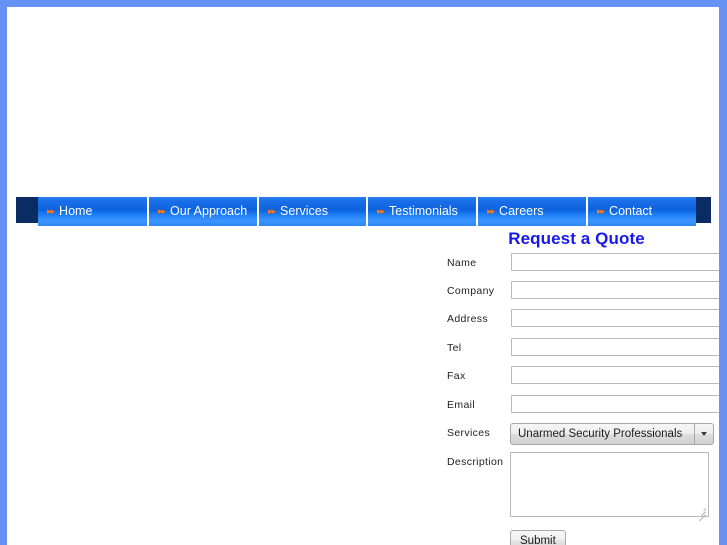  I want to click on field-row-tel: Tel, so click(575, 352).